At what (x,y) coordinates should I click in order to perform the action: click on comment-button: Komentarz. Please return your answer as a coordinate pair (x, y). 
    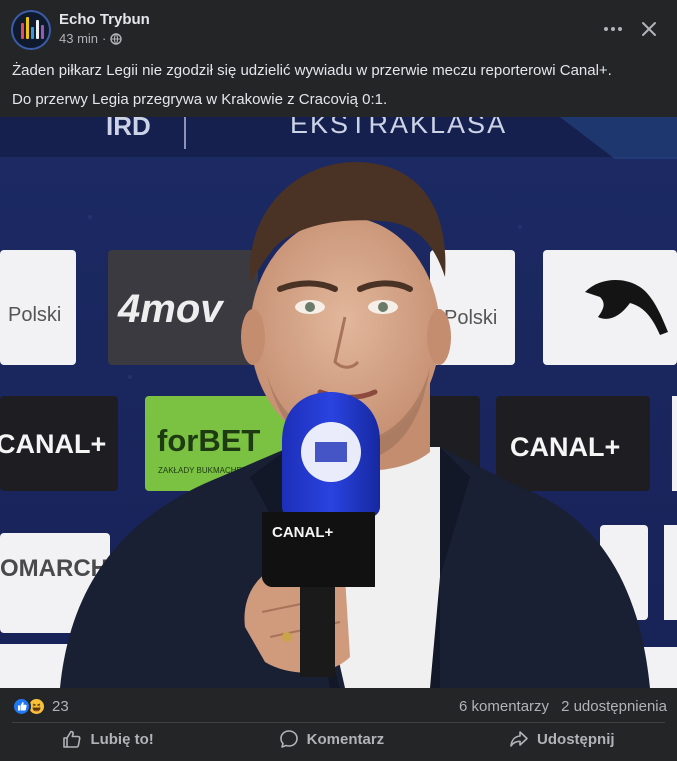
    Looking at the image, I should click on (332, 739).